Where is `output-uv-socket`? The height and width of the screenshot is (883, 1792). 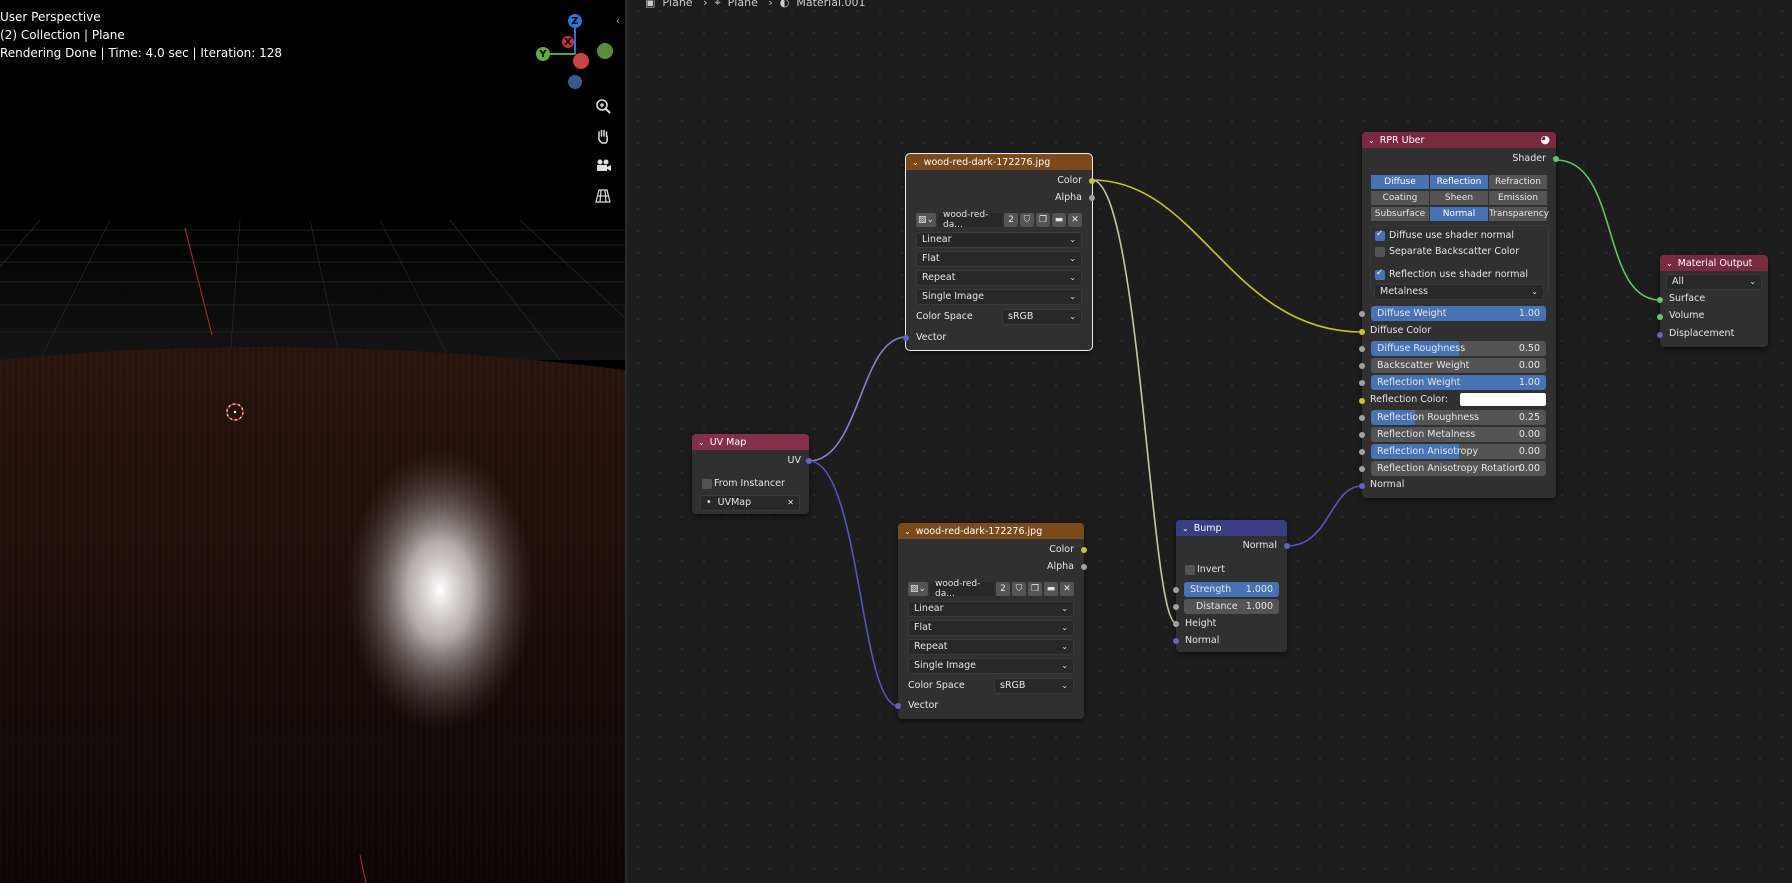
output-uv-socket is located at coordinates (809, 461).